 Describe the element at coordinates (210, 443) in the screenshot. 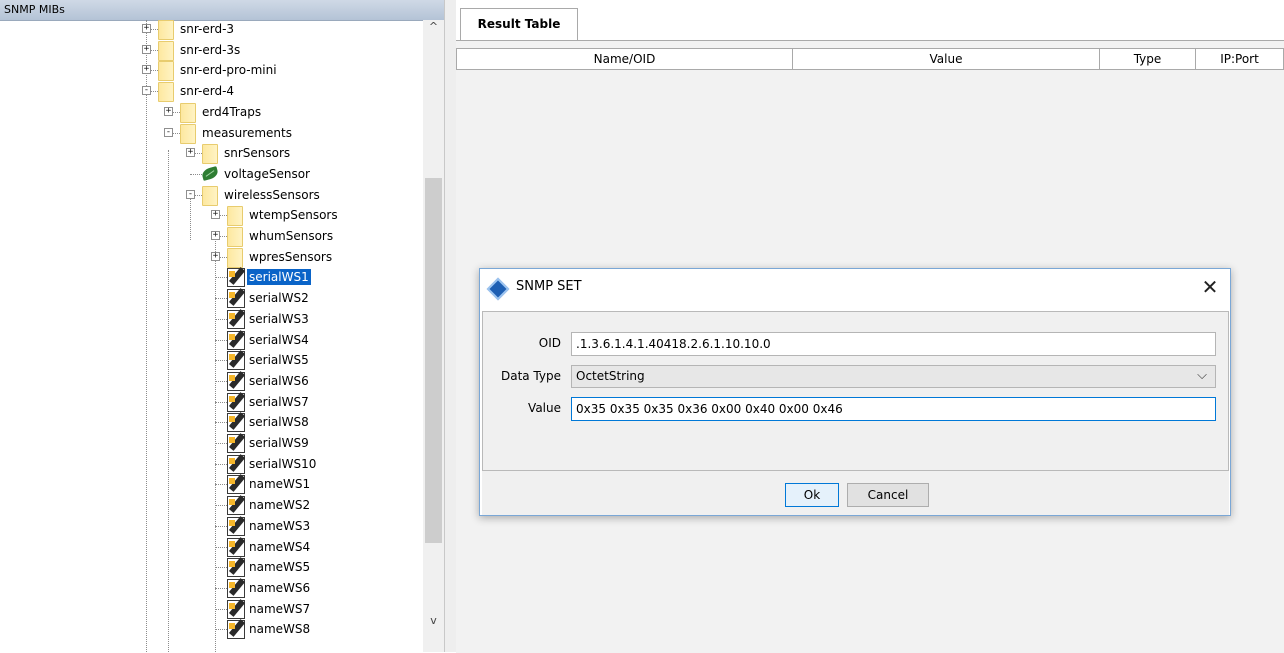

I see `tree-node: serialWS9` at that location.